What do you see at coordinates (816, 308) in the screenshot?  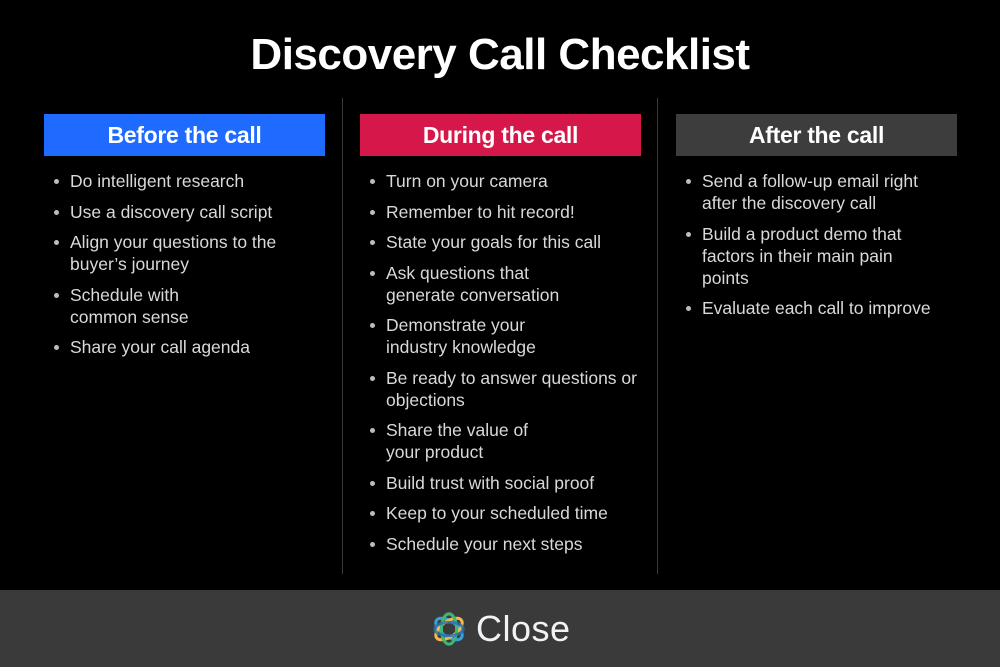 I see `list-item: Evaluate each call to improve` at bounding box center [816, 308].